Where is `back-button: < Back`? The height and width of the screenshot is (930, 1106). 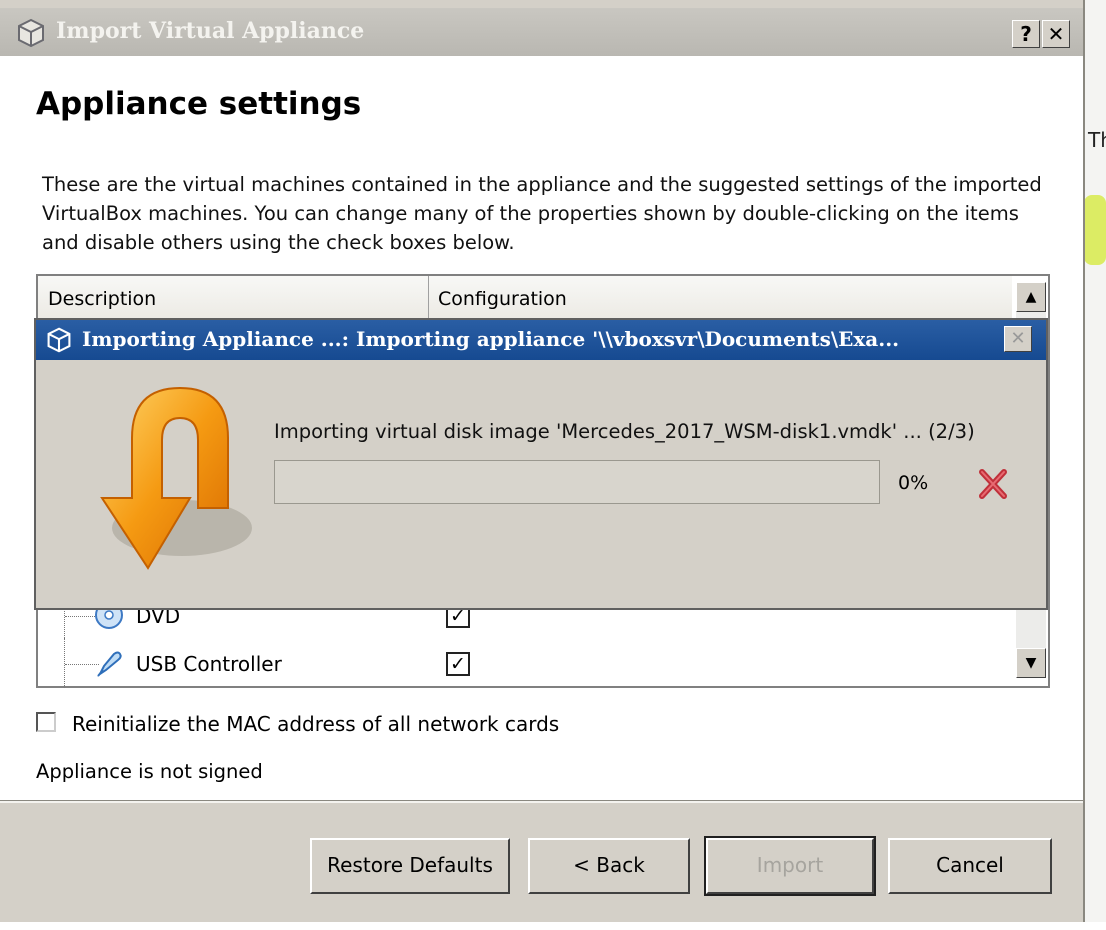 back-button: < Back is located at coordinates (609, 866).